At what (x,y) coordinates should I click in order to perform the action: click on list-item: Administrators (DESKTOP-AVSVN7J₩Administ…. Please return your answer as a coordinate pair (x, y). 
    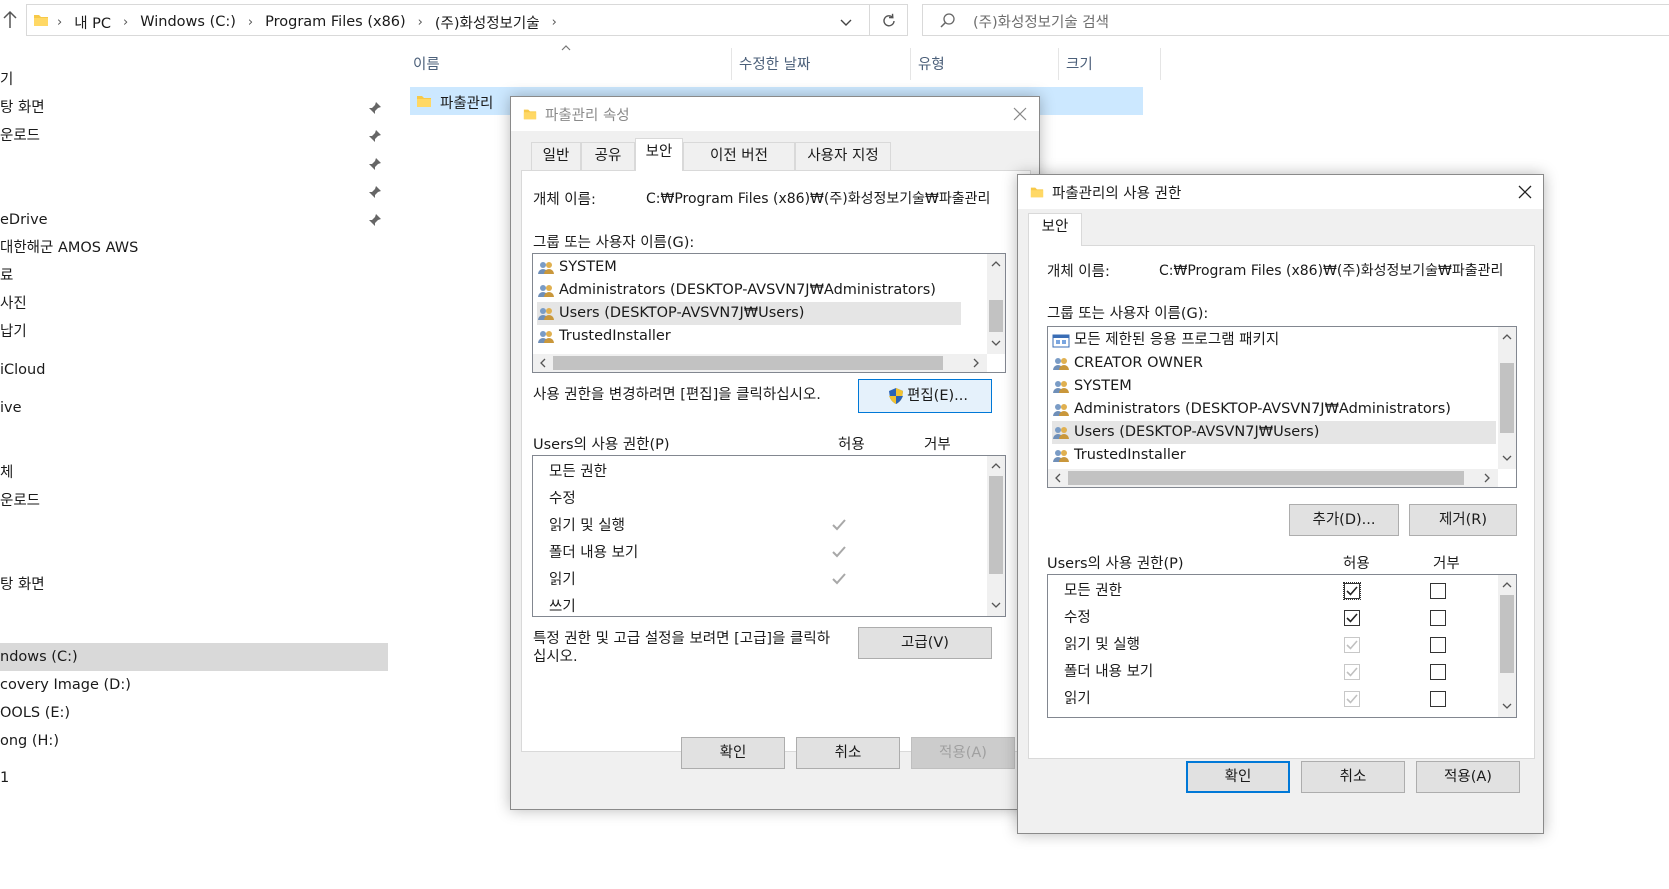
    Looking at the image, I should click on (1274, 409).